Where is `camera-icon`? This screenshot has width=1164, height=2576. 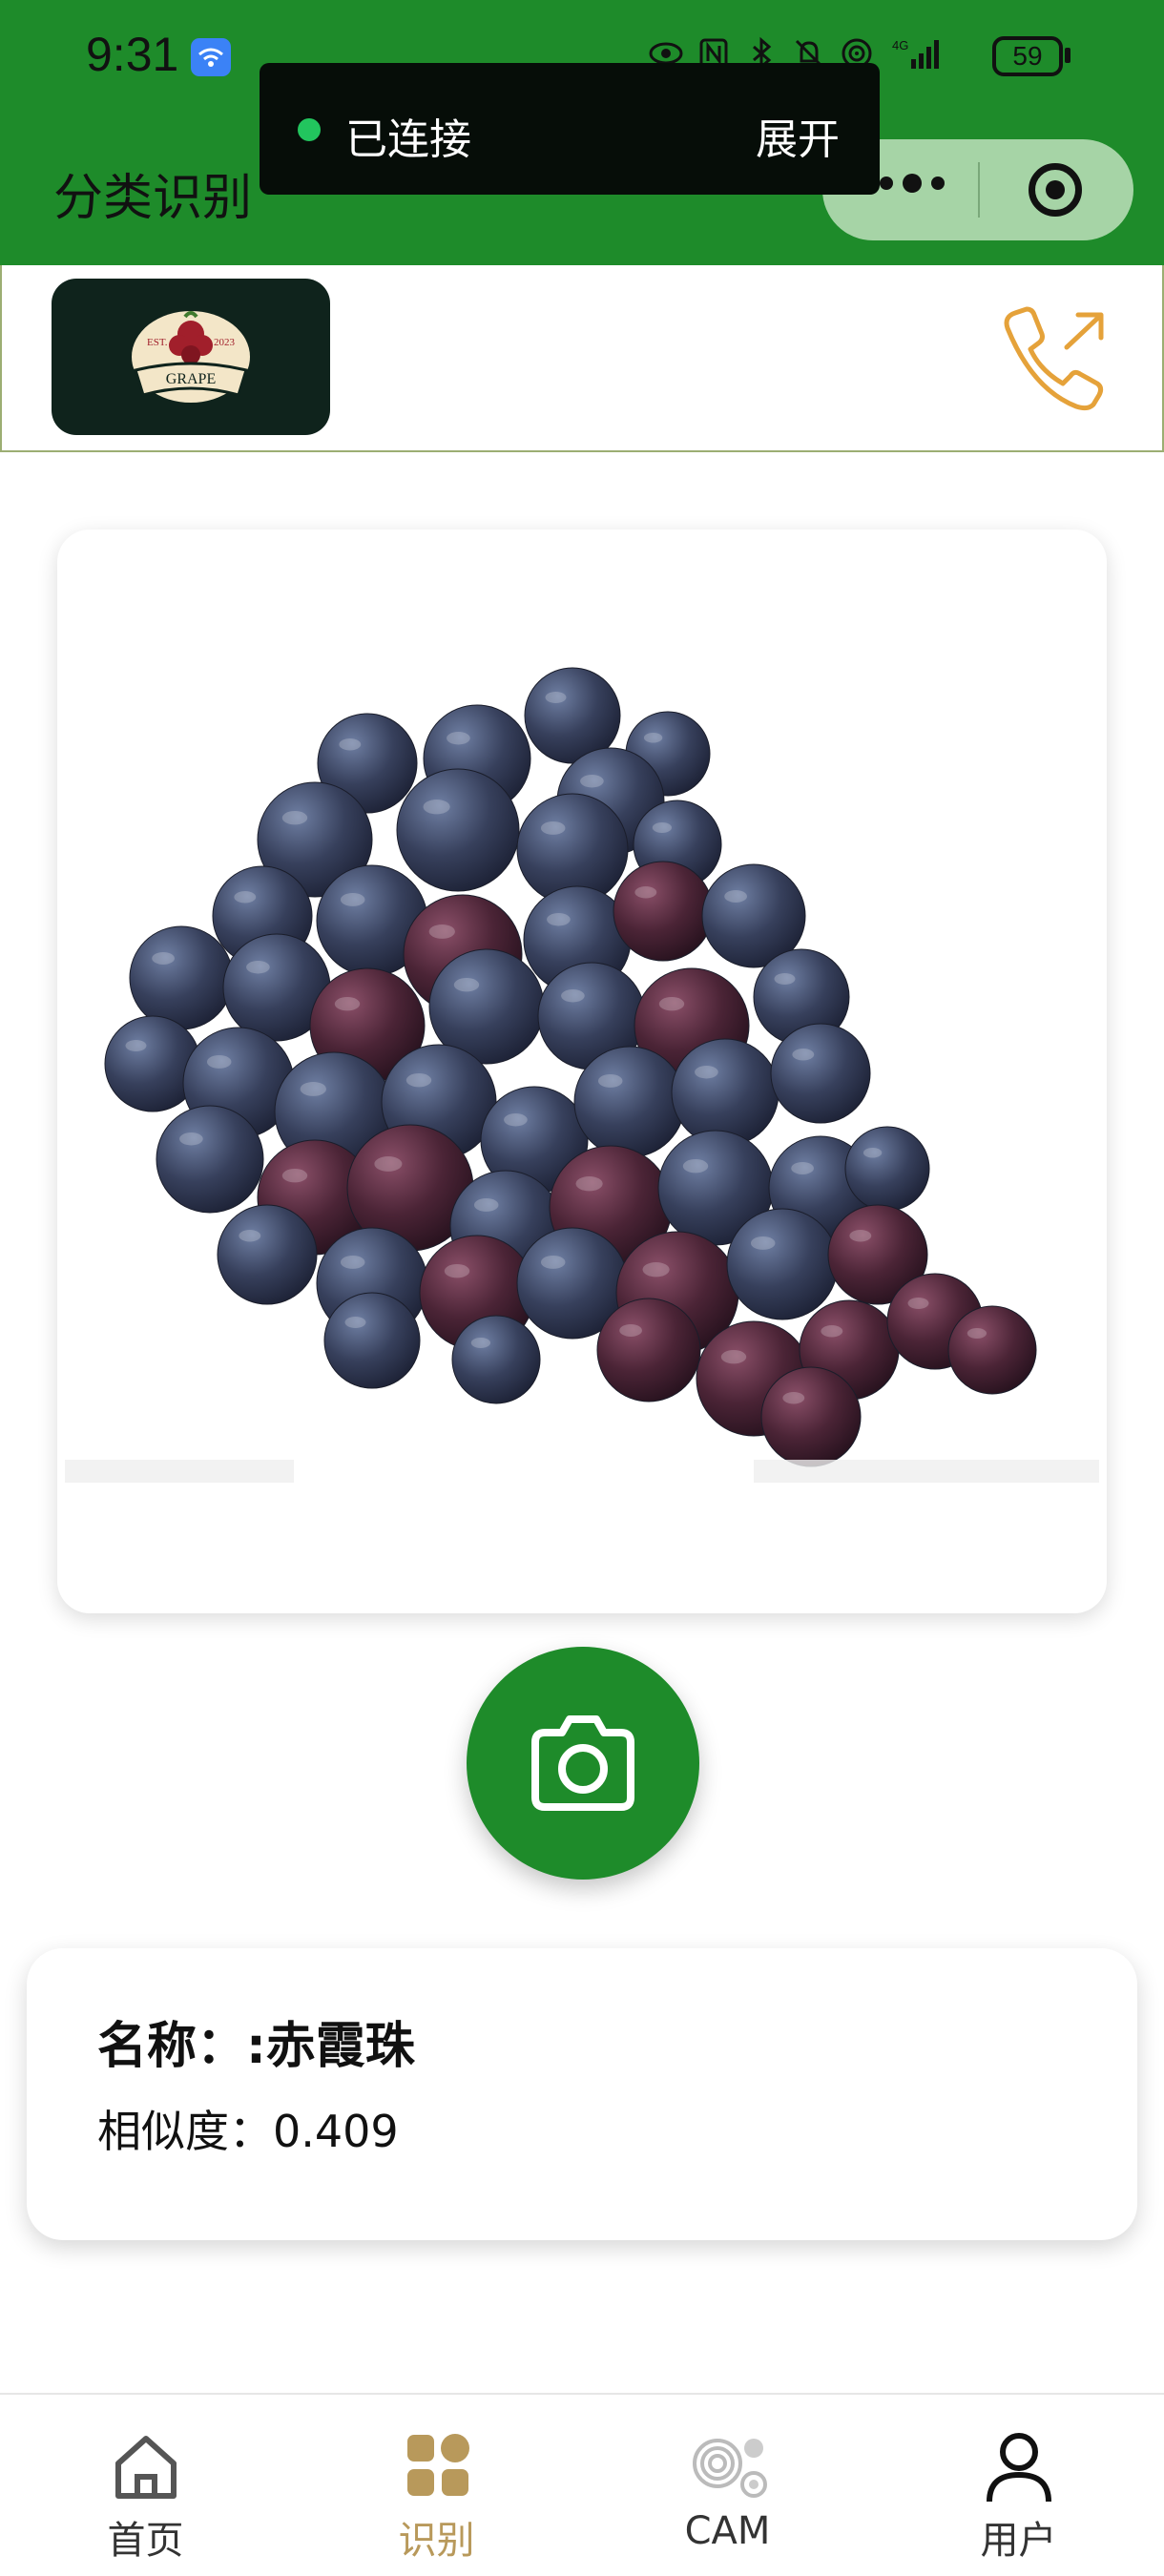
camera-icon is located at coordinates (582, 1763).